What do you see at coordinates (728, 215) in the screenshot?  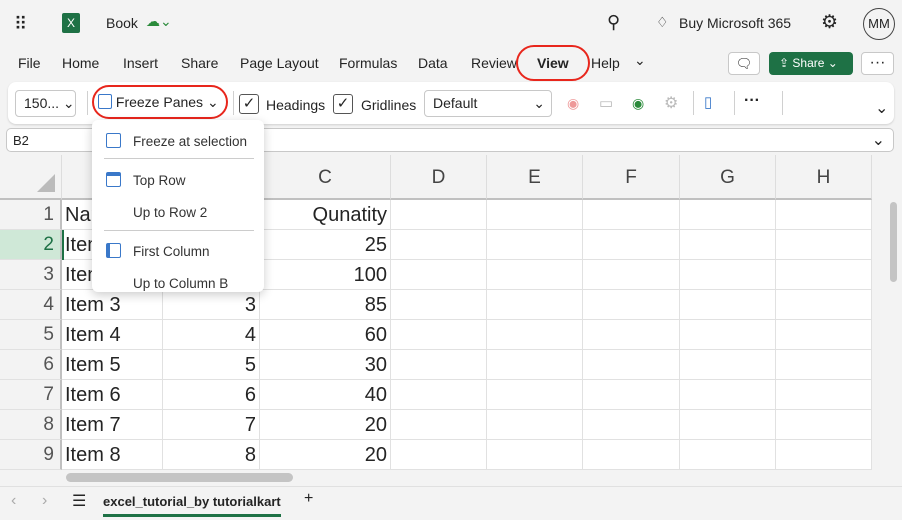 I see `cell-G1` at bounding box center [728, 215].